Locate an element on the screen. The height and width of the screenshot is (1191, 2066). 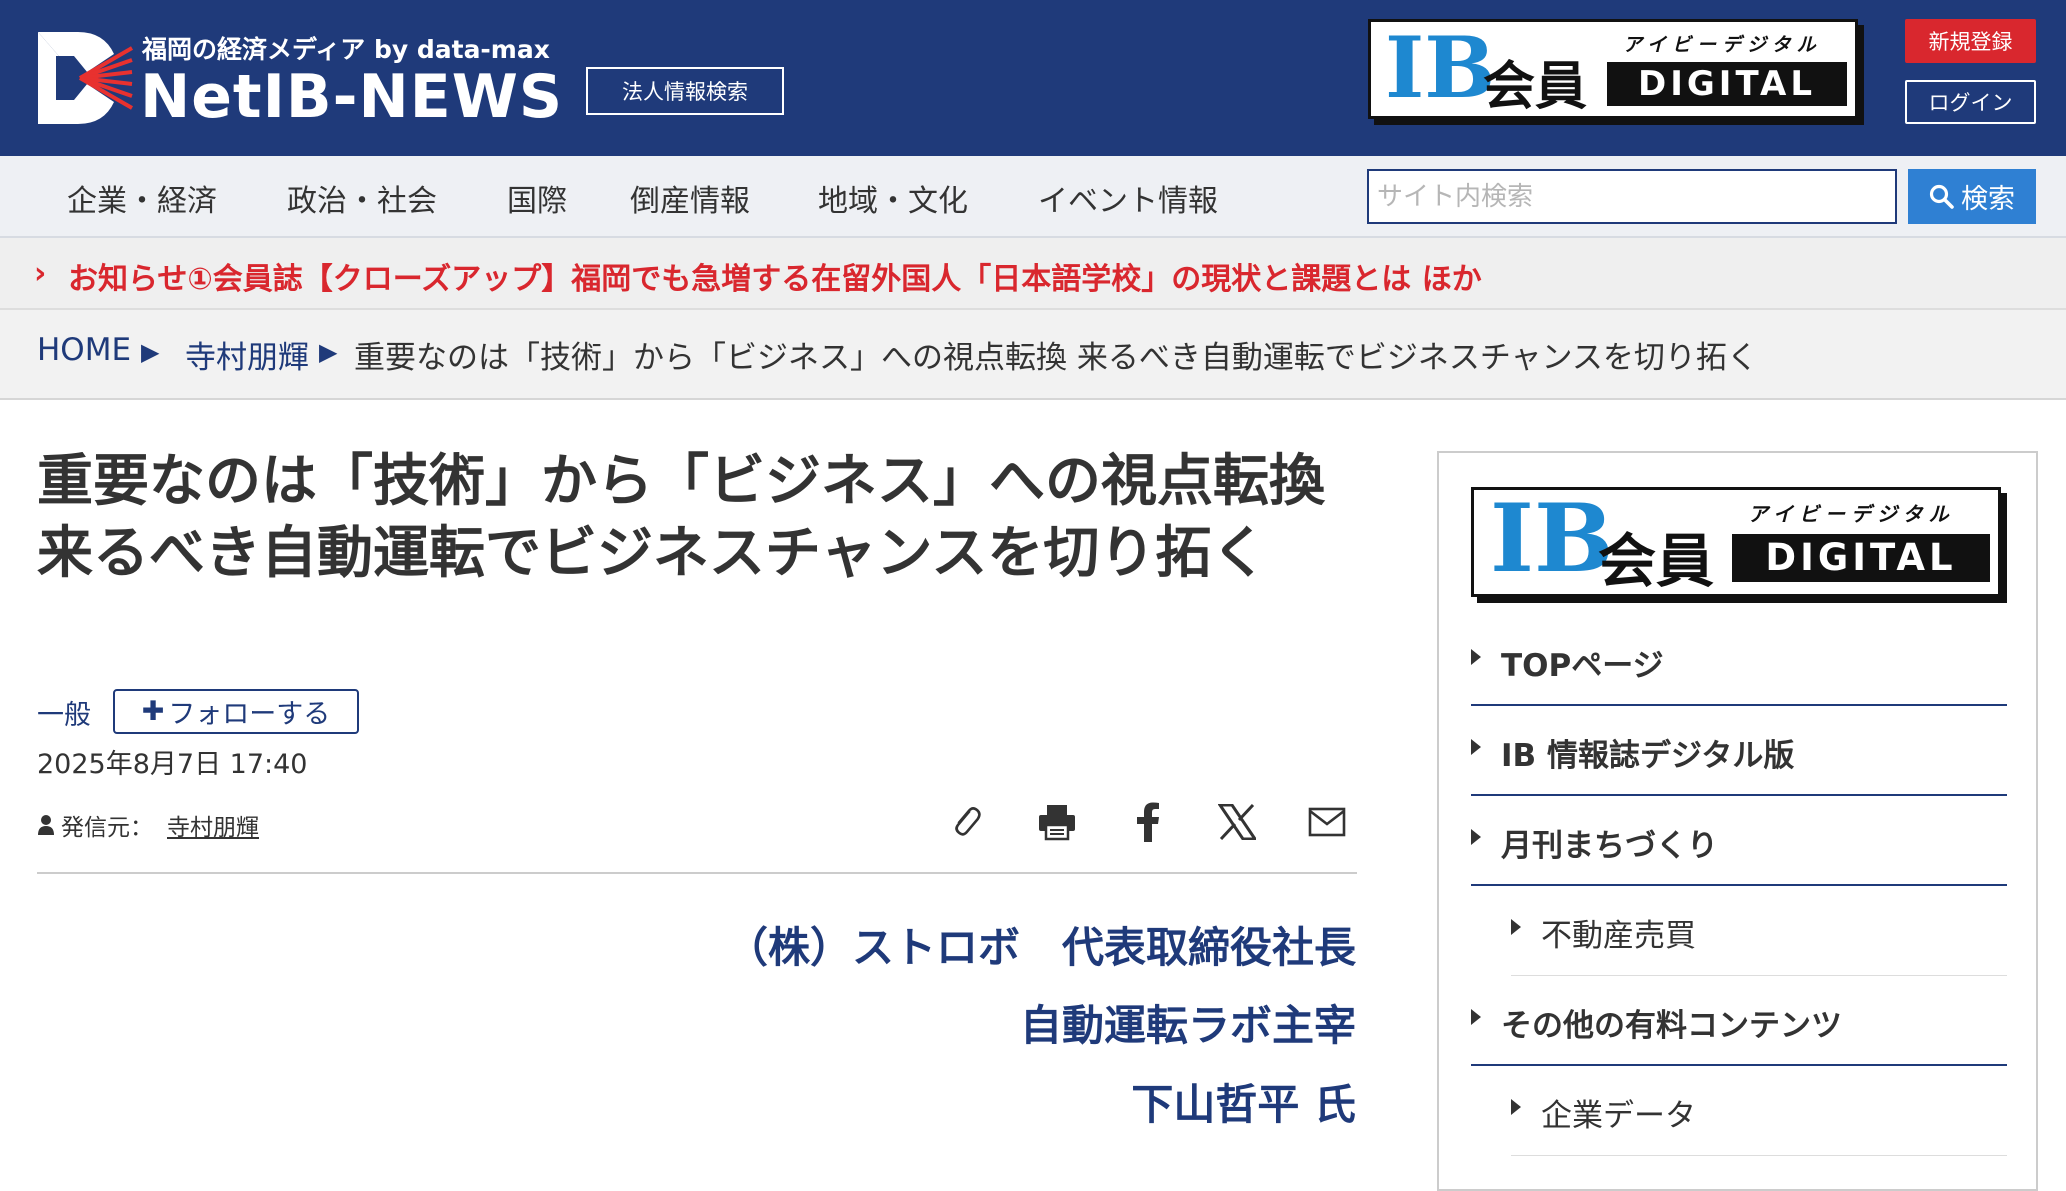
nav-item-bankruptcy: 倒産情報 is located at coordinates (690, 198).